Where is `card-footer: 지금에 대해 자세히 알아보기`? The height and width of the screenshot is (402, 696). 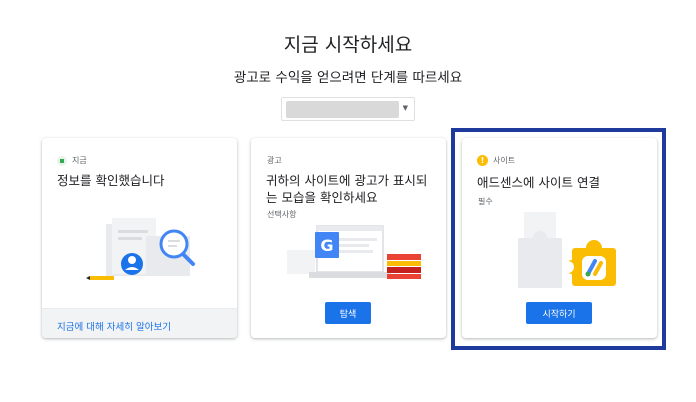 card-footer: 지금에 대해 자세히 알아보기 is located at coordinates (139, 323).